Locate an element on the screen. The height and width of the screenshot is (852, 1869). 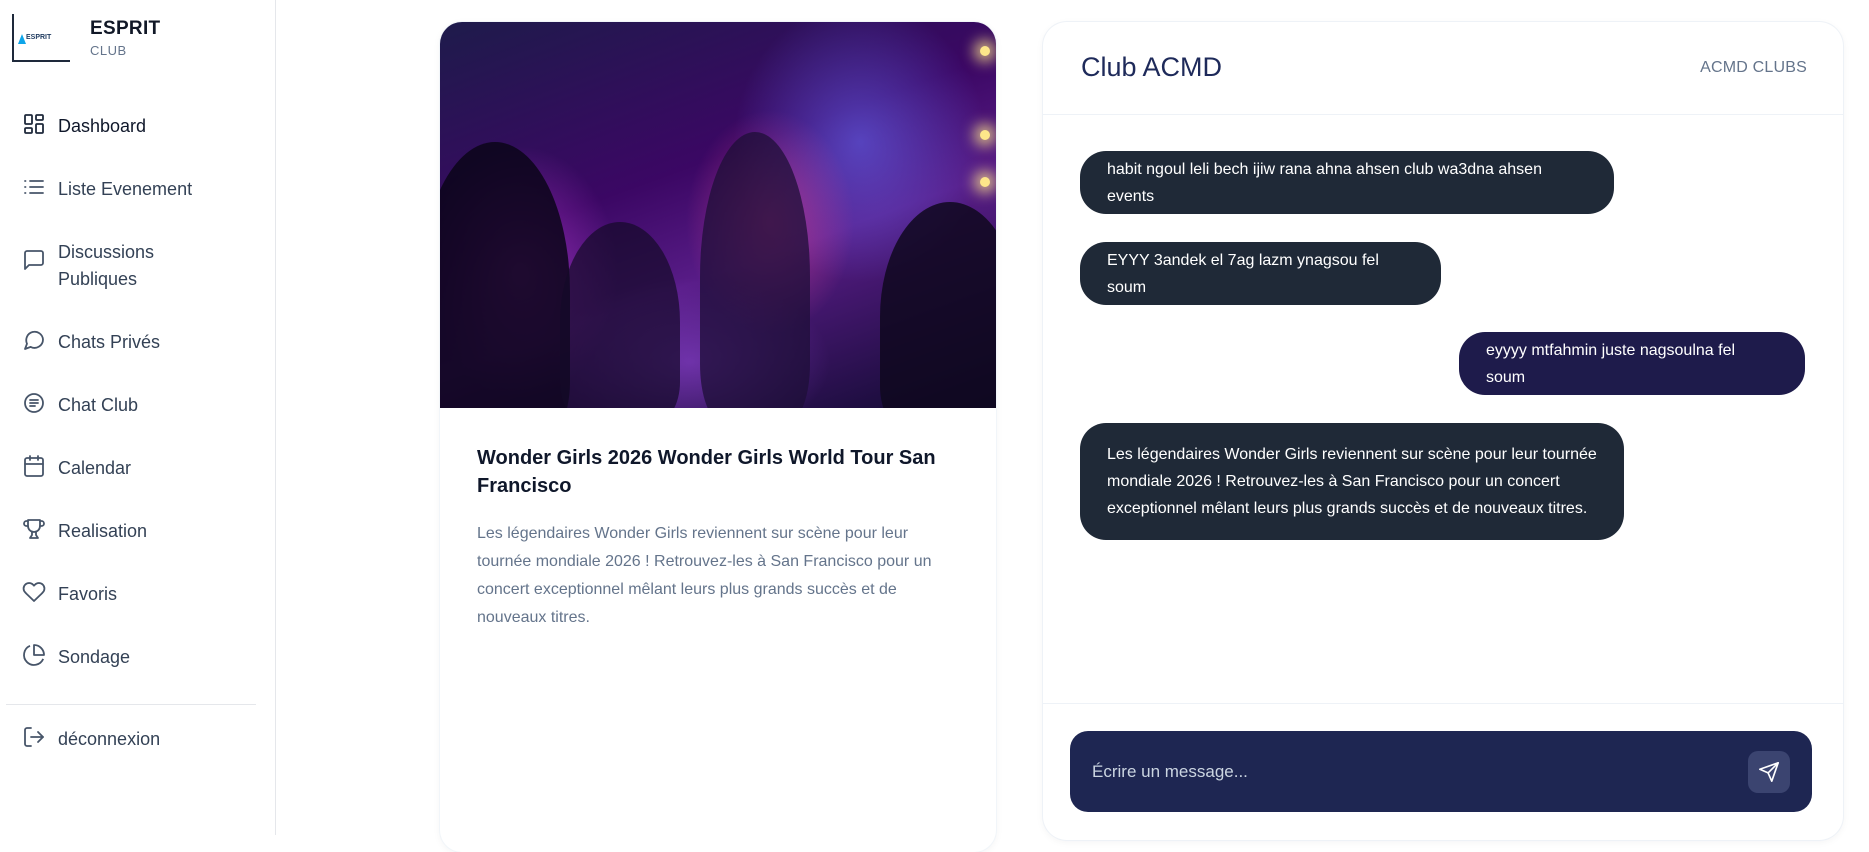
message-square-icon is located at coordinates (34, 260).